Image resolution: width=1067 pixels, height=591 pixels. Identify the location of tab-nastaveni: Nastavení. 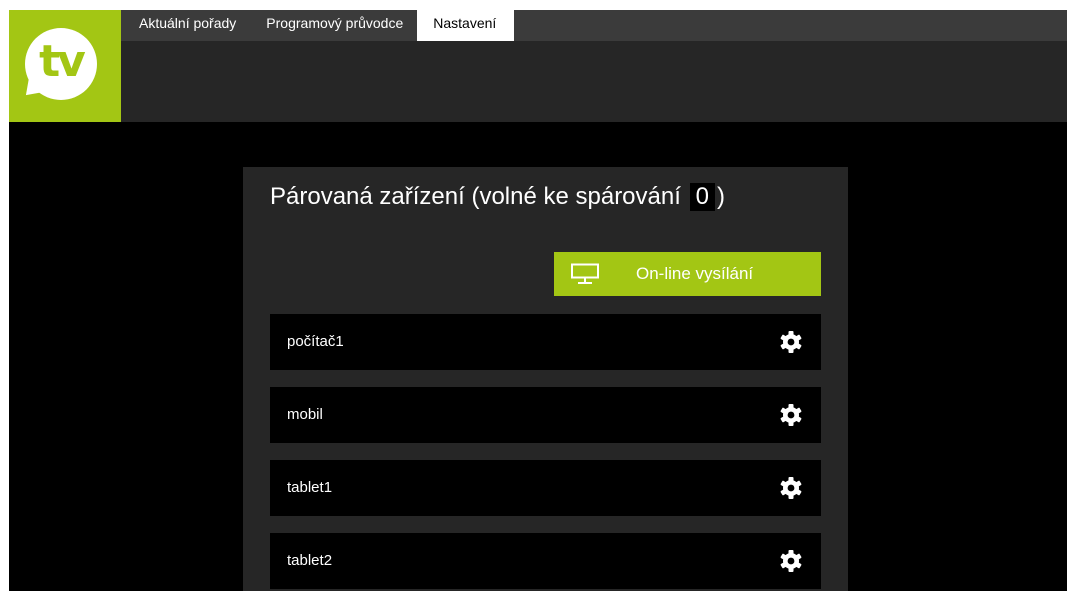
(466, 25).